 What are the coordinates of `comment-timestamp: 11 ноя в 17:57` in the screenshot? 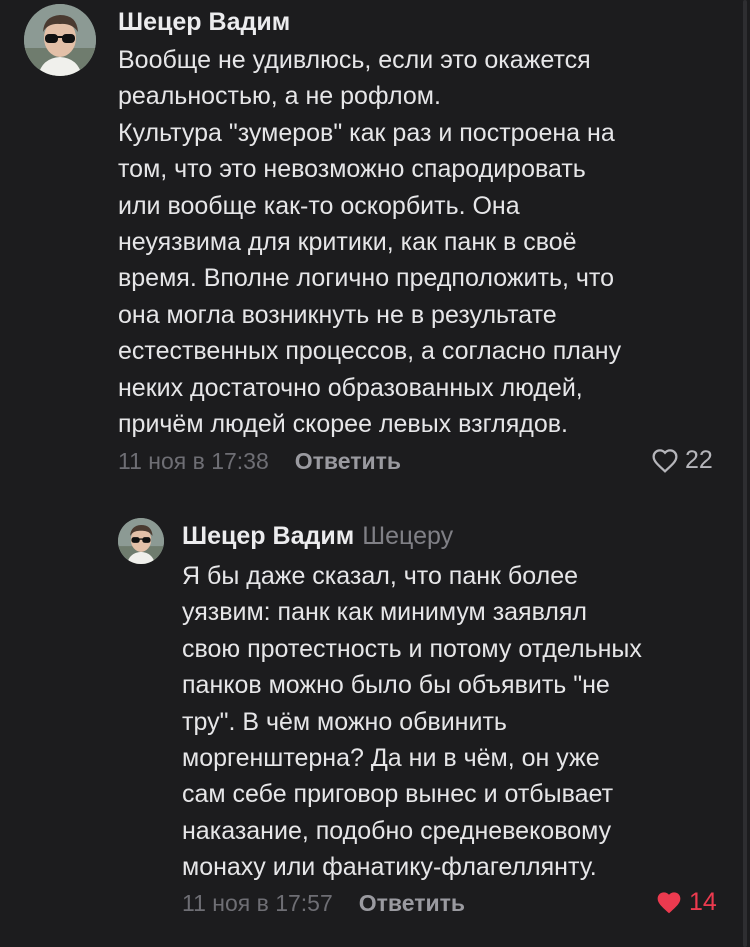 It's located at (257, 903).